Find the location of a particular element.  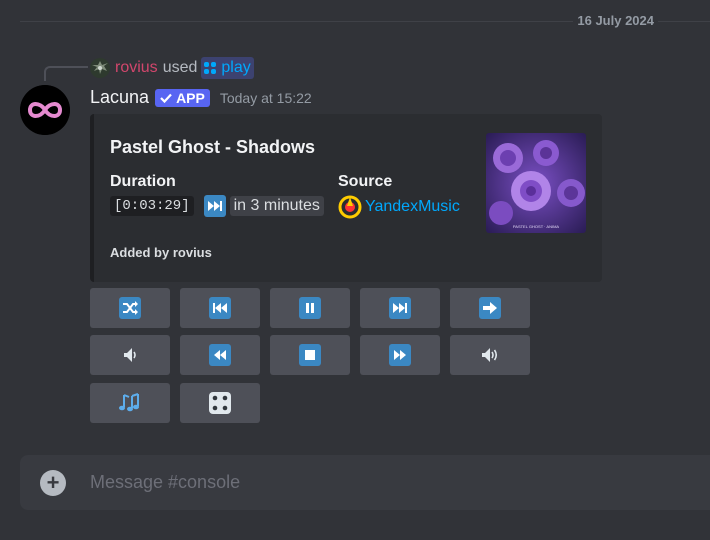

app-badge-label: APP is located at coordinates (190, 97).